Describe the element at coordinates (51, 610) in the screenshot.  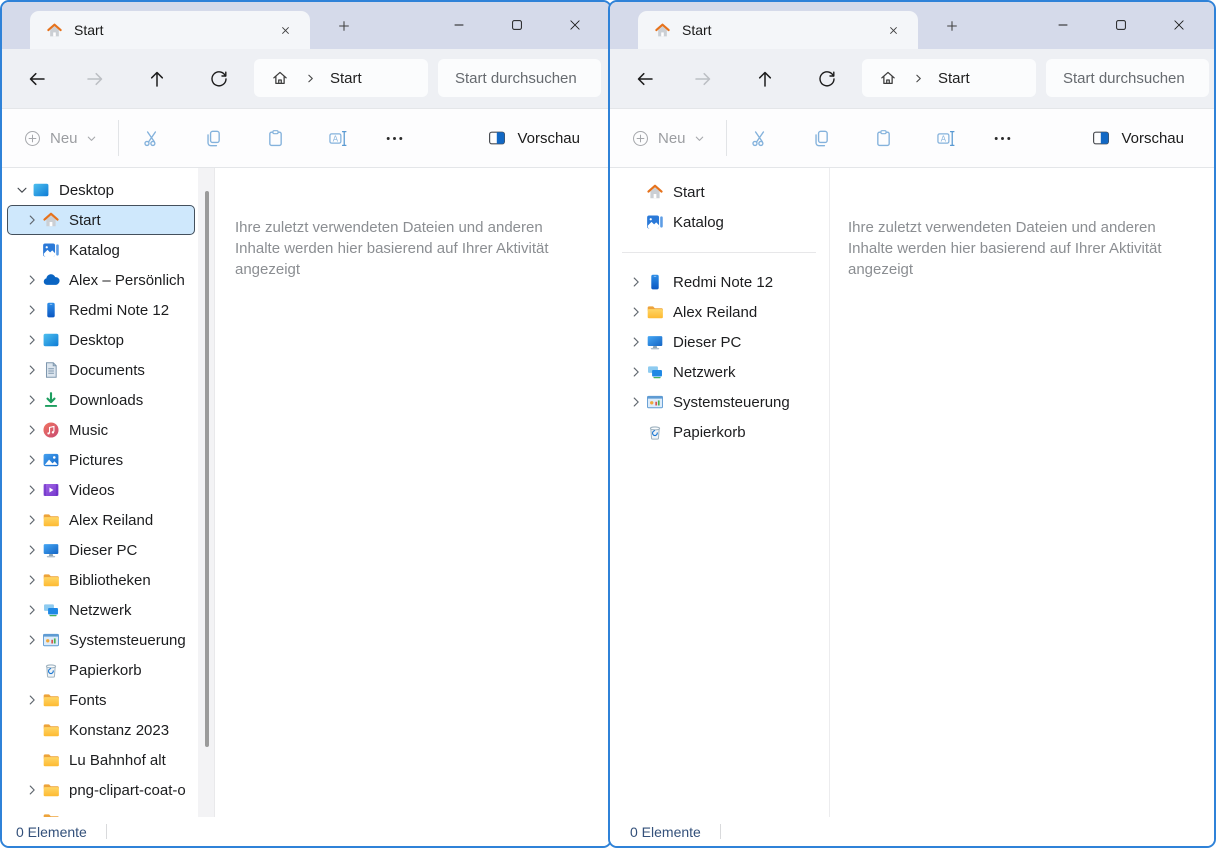
I see `network-icon` at that location.